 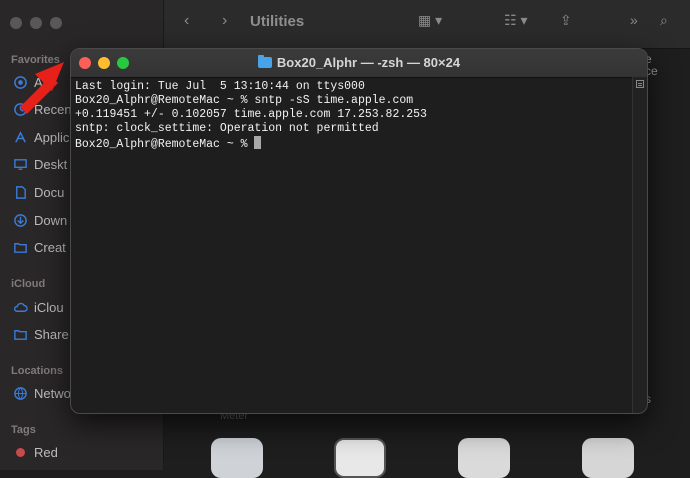 What do you see at coordinates (258, 142) in the screenshot?
I see `text-cursor` at bounding box center [258, 142].